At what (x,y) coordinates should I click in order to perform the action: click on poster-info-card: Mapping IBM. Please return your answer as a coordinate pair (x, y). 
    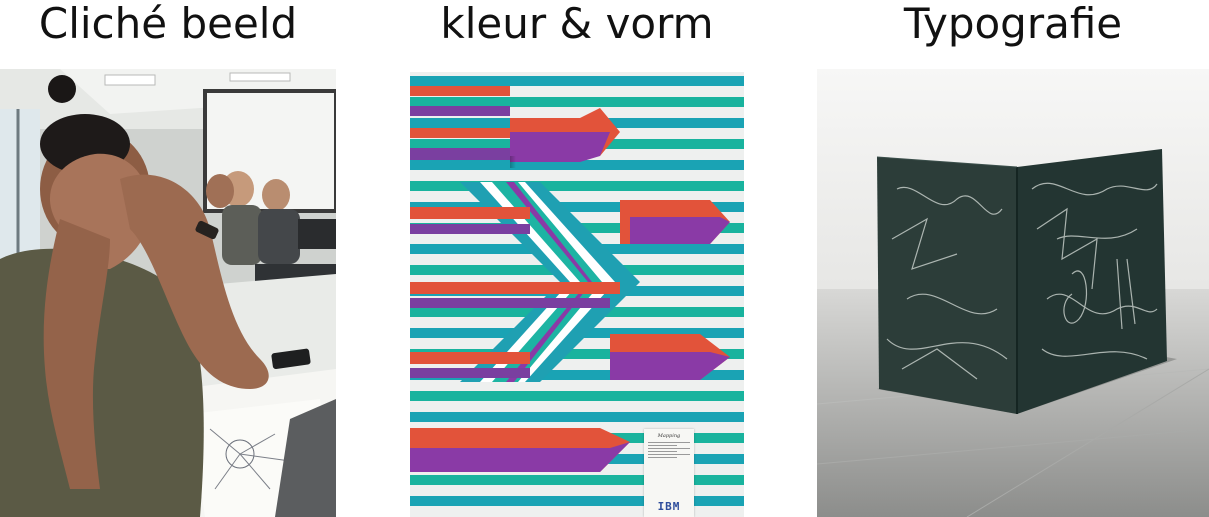
    Looking at the image, I should click on (669, 473).